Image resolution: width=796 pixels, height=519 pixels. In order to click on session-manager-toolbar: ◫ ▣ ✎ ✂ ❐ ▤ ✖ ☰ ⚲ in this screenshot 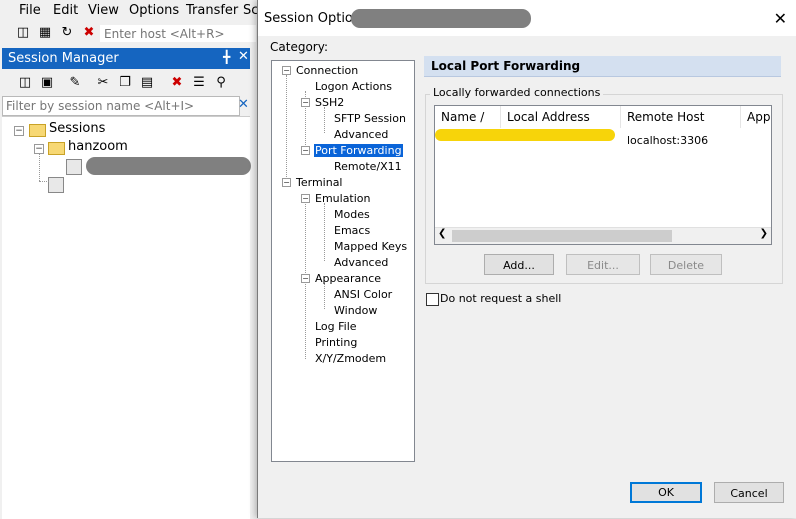, I will do `click(126, 83)`.